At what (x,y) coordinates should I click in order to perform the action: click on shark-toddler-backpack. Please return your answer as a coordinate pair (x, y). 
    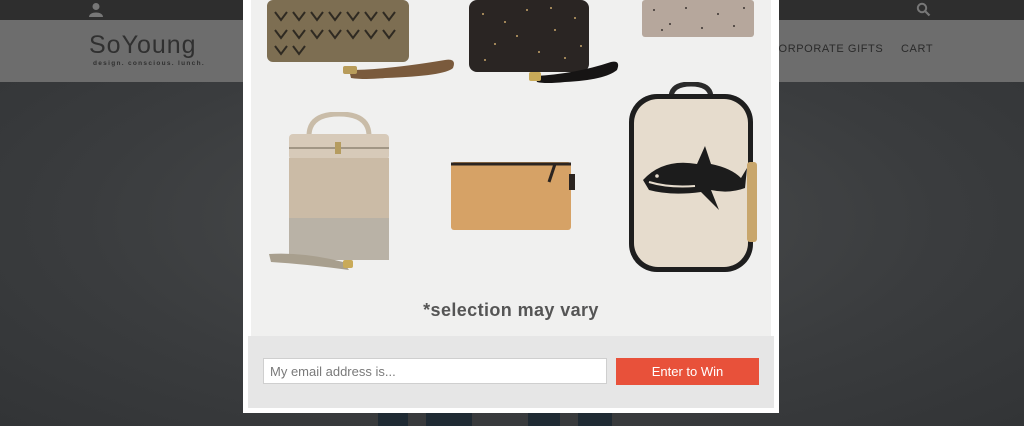
    Looking at the image, I should click on (693, 177).